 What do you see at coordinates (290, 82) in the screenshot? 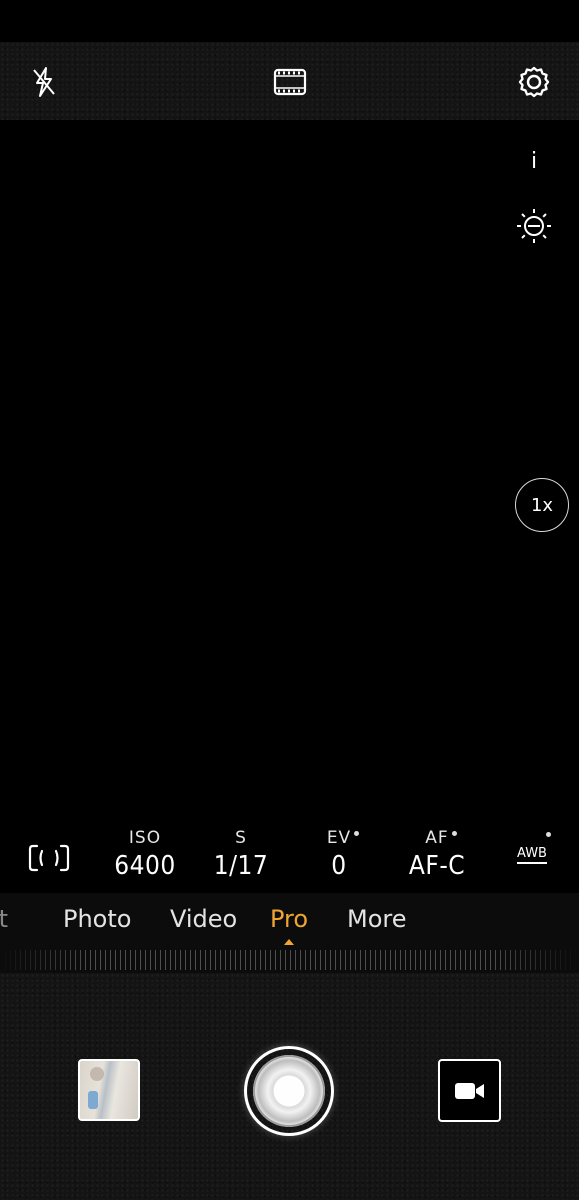
I see `filmstrip-icon` at bounding box center [290, 82].